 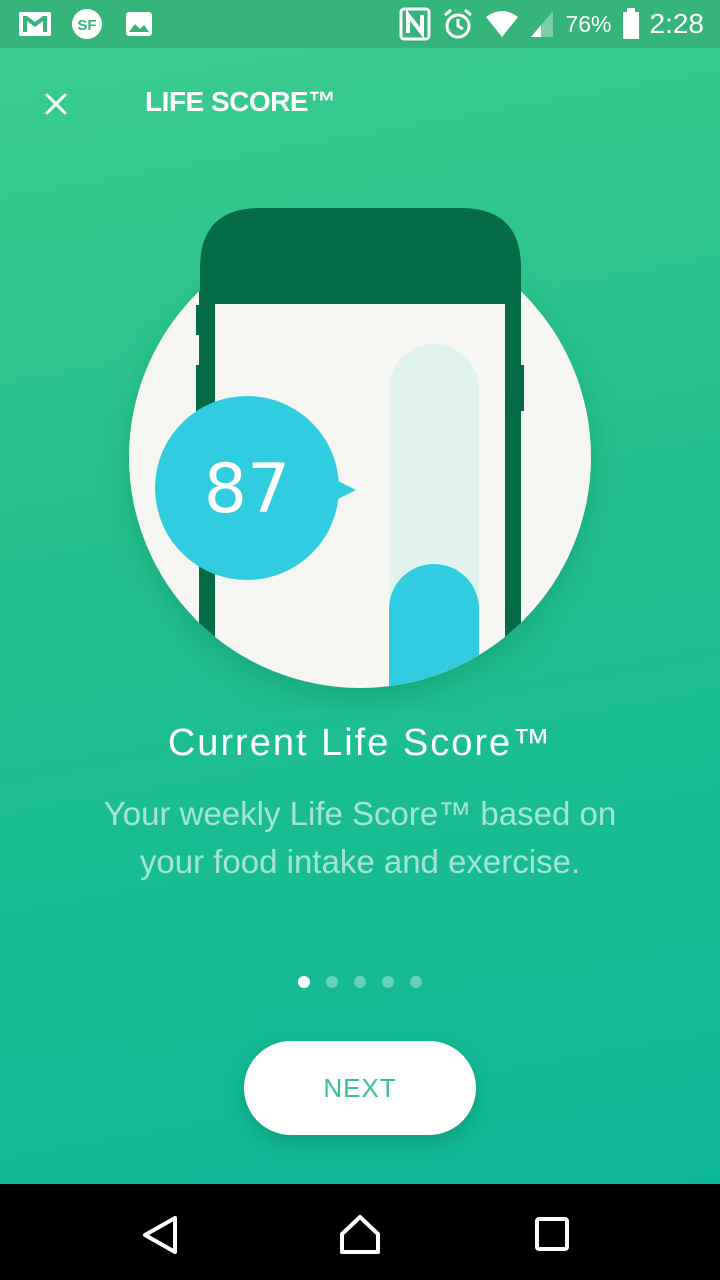 What do you see at coordinates (360, 743) in the screenshot?
I see `section-heading: Current Life Score™` at bounding box center [360, 743].